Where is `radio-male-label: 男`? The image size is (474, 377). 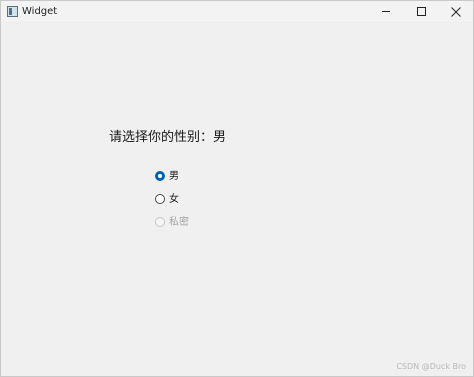
radio-male-label: 男 is located at coordinates (174, 176).